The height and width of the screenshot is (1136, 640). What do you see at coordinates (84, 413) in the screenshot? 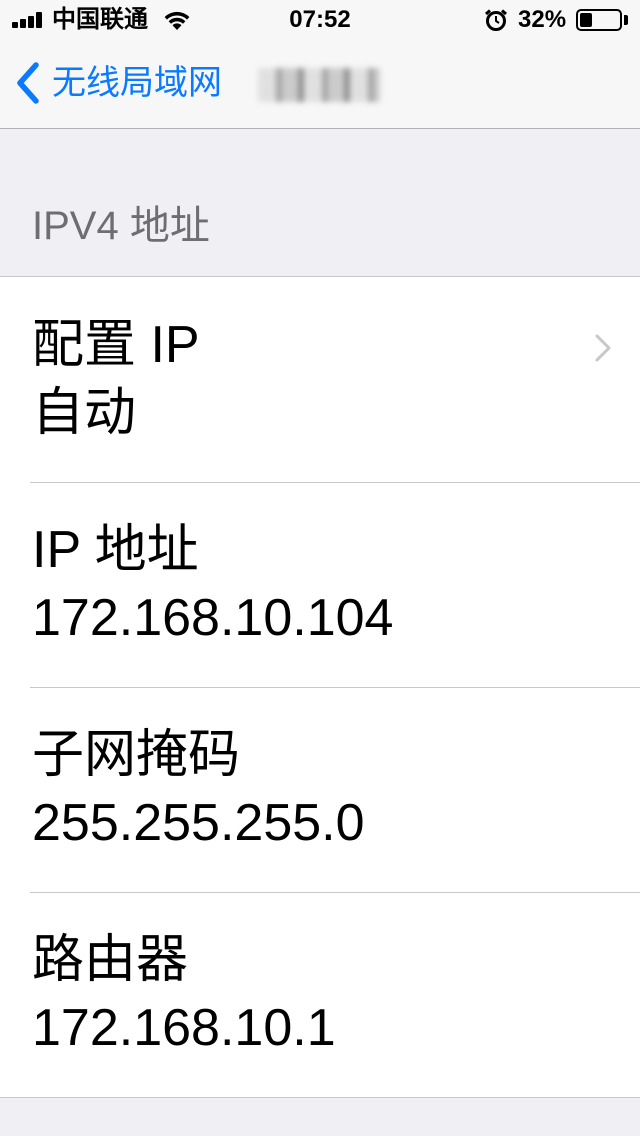
I see `cell-value: 自动` at bounding box center [84, 413].